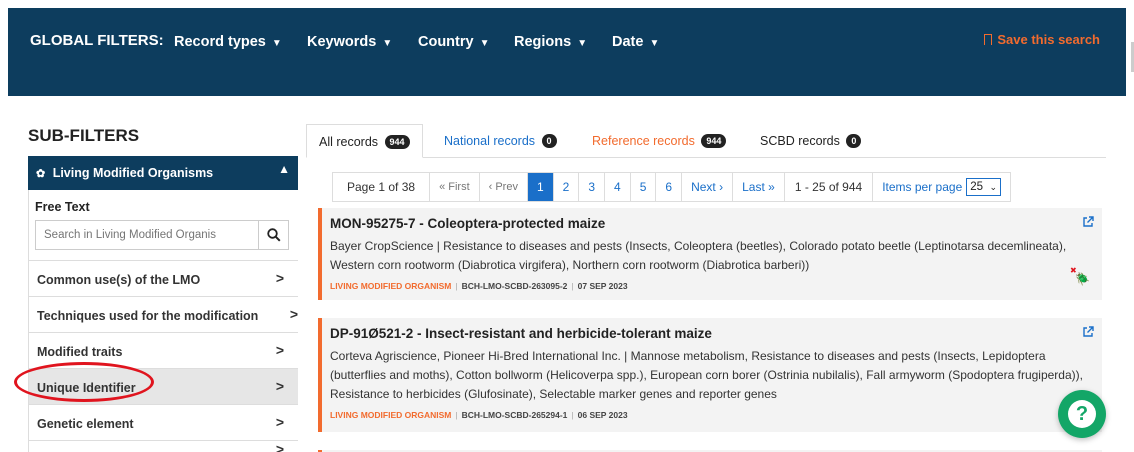  What do you see at coordinates (133, 173) in the screenshot?
I see `lmo-section-title: Living Modified Organisms` at bounding box center [133, 173].